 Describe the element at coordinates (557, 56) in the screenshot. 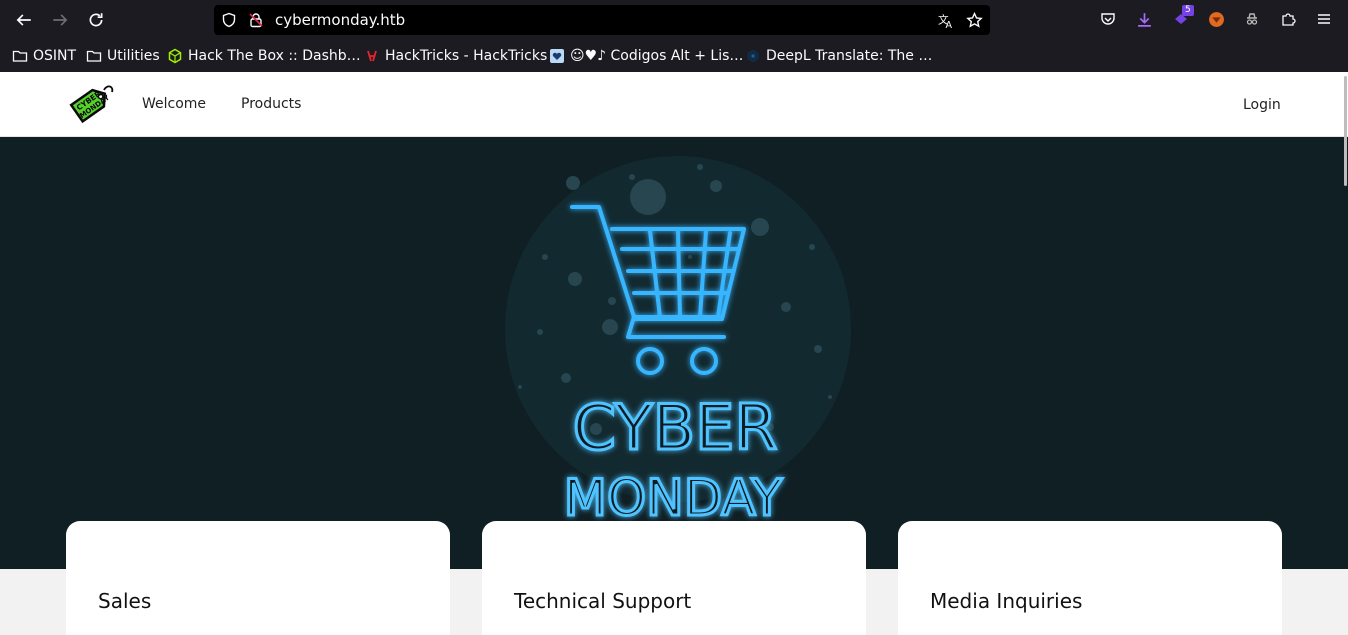

I see `heart-icon` at that location.